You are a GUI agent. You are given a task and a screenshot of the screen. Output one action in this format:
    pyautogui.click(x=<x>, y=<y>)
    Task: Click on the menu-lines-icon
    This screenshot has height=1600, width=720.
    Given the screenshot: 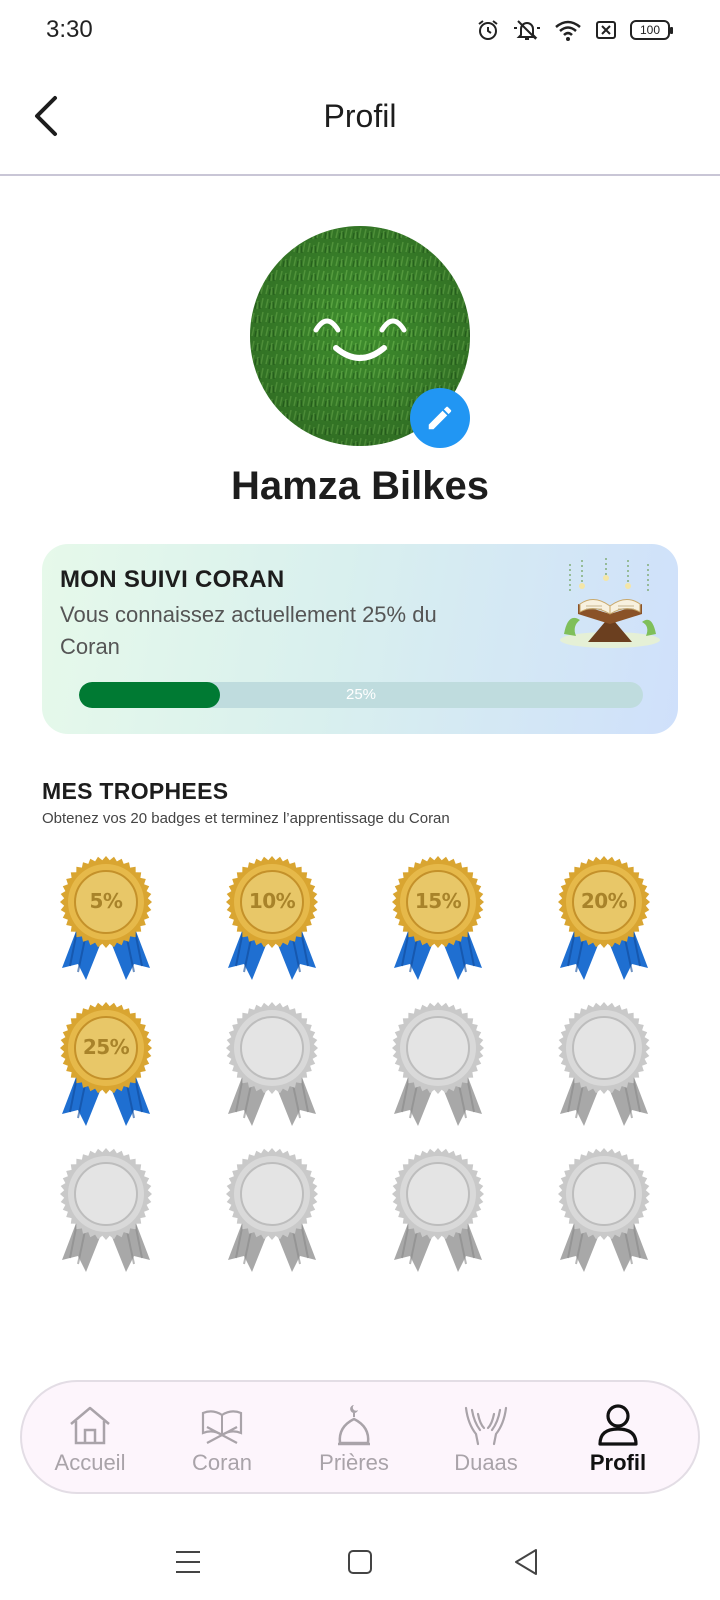 What is the action you would take?
    pyautogui.click(x=188, y=1562)
    